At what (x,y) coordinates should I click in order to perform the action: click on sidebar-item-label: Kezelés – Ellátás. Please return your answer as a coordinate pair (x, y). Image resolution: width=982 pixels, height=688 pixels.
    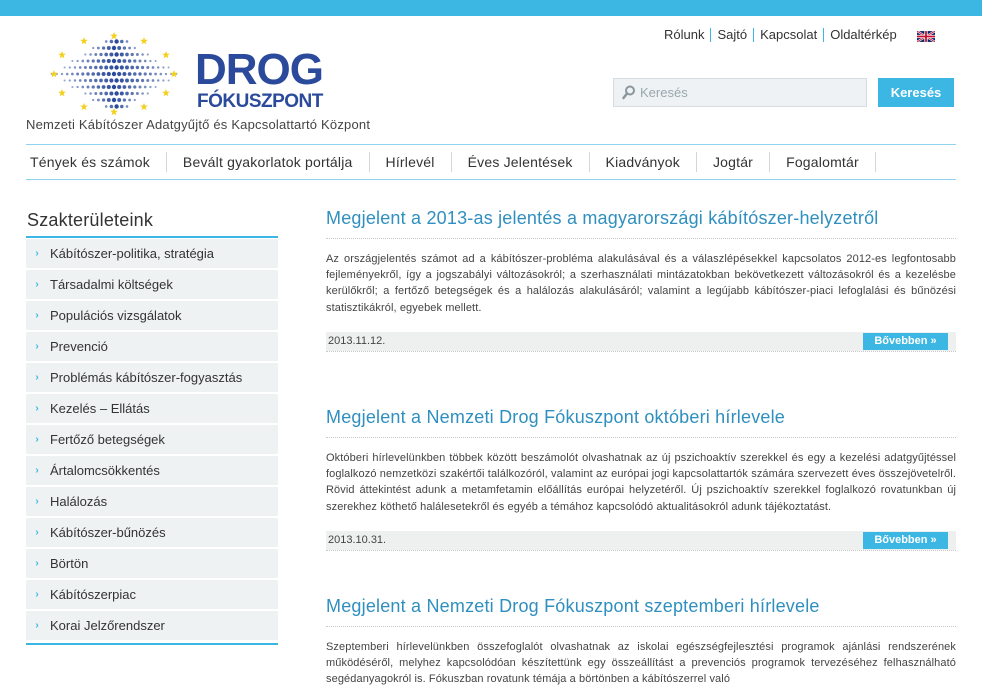
    Looking at the image, I should click on (100, 408).